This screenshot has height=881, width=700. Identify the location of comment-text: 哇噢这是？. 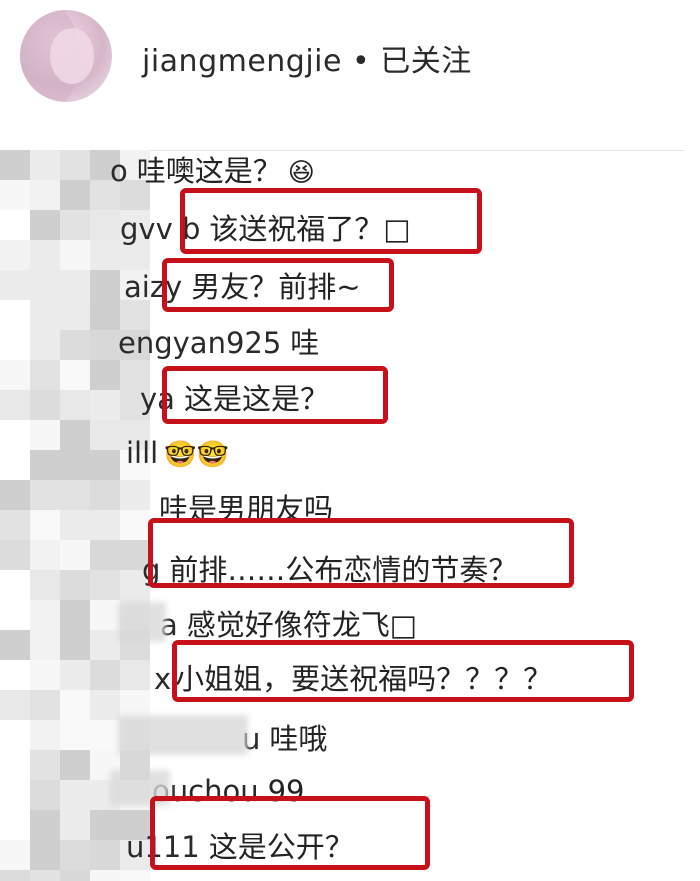
(209, 171).